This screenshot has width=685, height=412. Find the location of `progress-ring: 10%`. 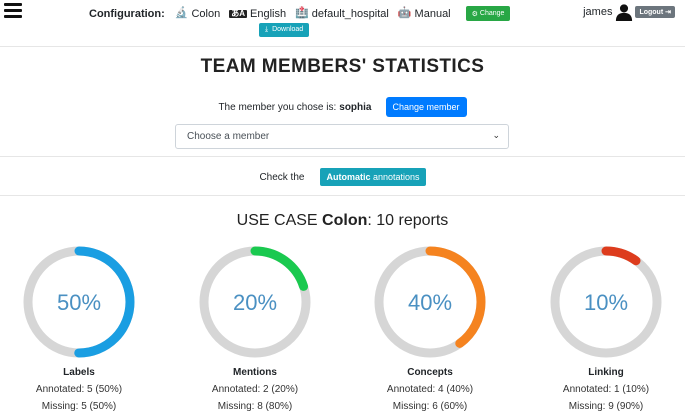

progress-ring: 10% is located at coordinates (606, 302).